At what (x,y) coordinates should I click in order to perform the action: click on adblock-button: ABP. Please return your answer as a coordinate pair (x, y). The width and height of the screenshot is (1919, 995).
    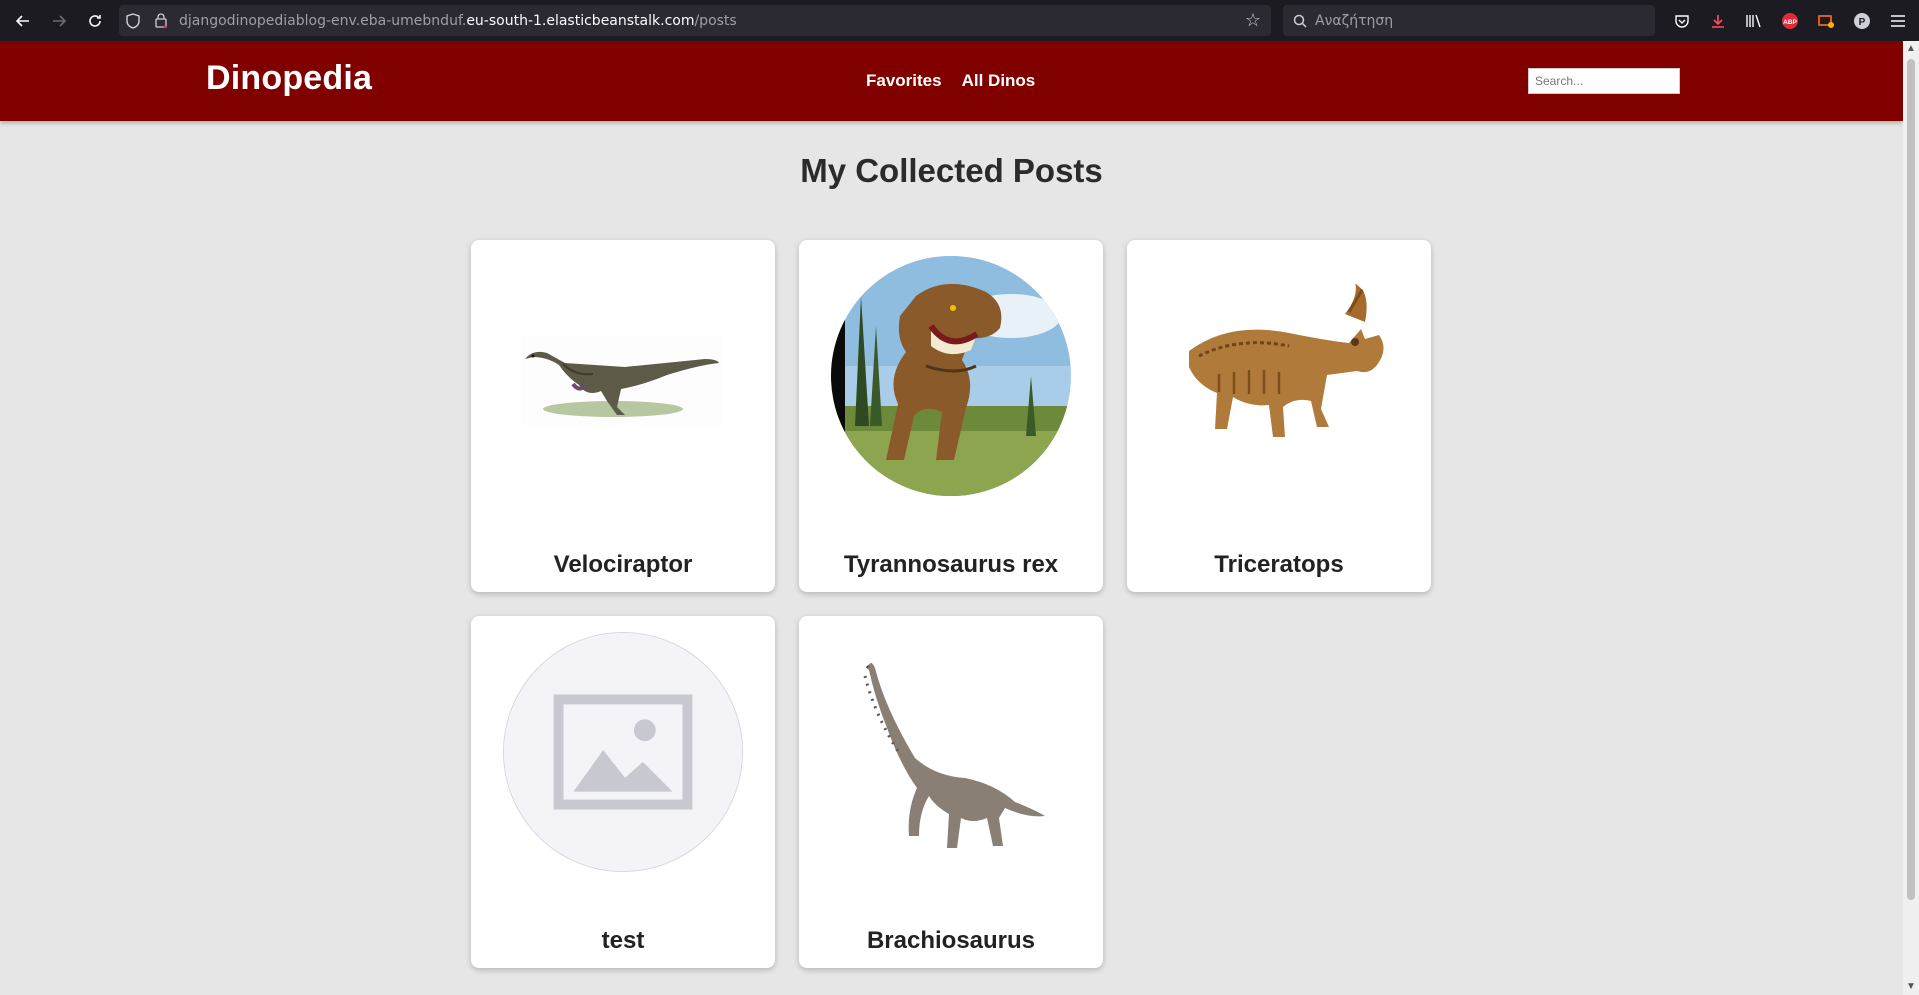
    Looking at the image, I should click on (1790, 20).